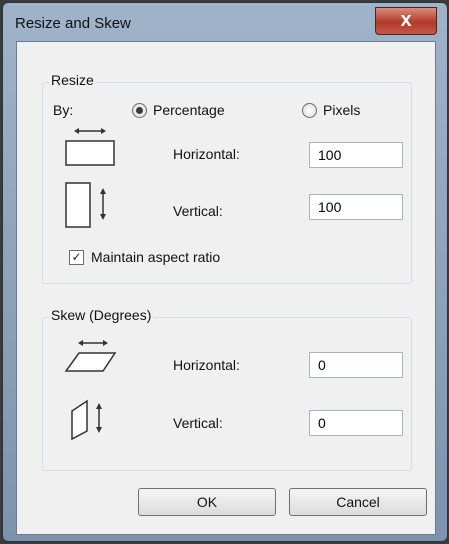 Image resolution: width=449 pixels, height=544 pixels. I want to click on pixels-radio, so click(309, 110).